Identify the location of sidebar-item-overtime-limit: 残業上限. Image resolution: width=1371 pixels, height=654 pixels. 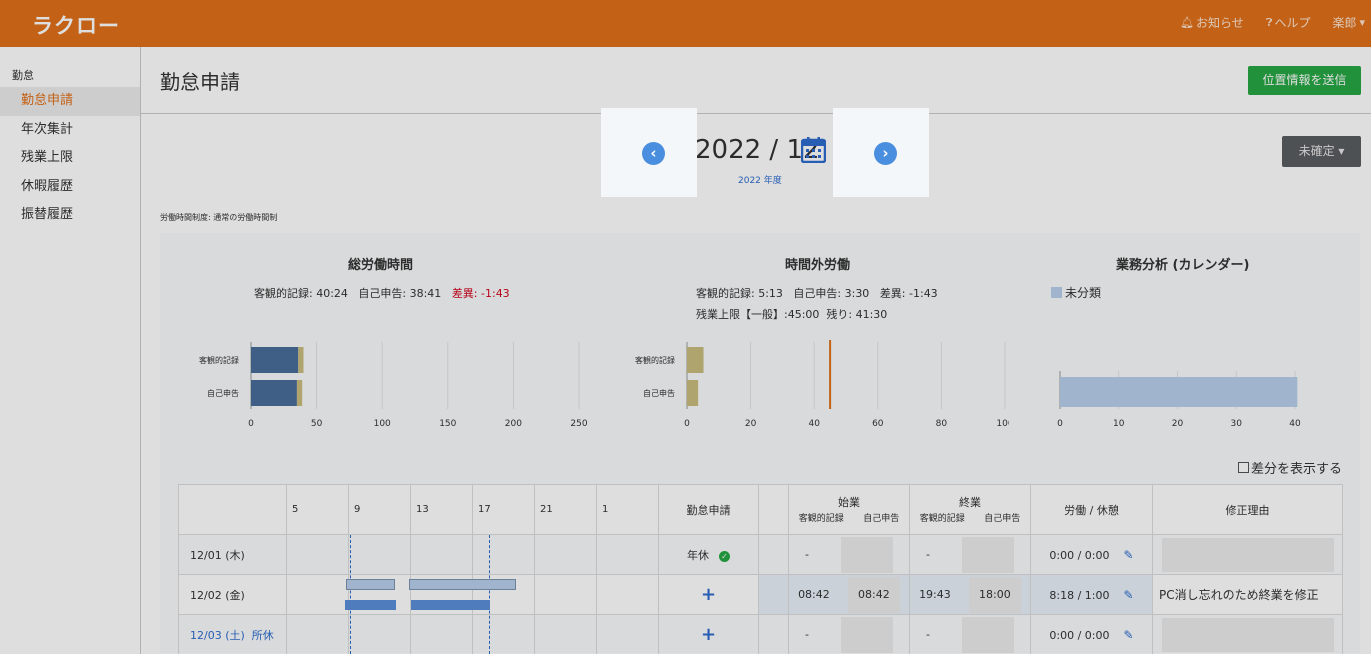
(70, 158).